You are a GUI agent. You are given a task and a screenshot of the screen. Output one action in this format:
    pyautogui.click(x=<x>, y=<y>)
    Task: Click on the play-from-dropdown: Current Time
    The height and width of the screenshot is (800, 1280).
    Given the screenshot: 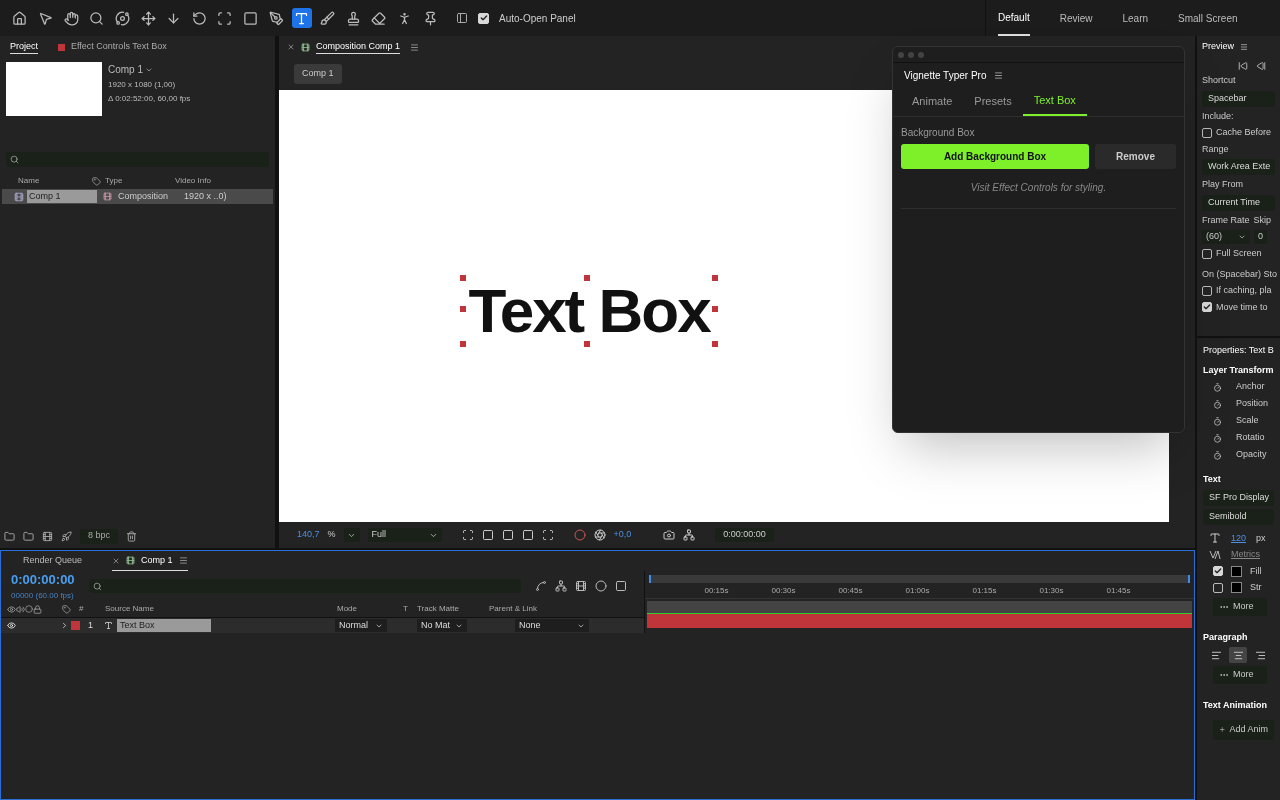 What is the action you would take?
    pyautogui.click(x=1238, y=202)
    